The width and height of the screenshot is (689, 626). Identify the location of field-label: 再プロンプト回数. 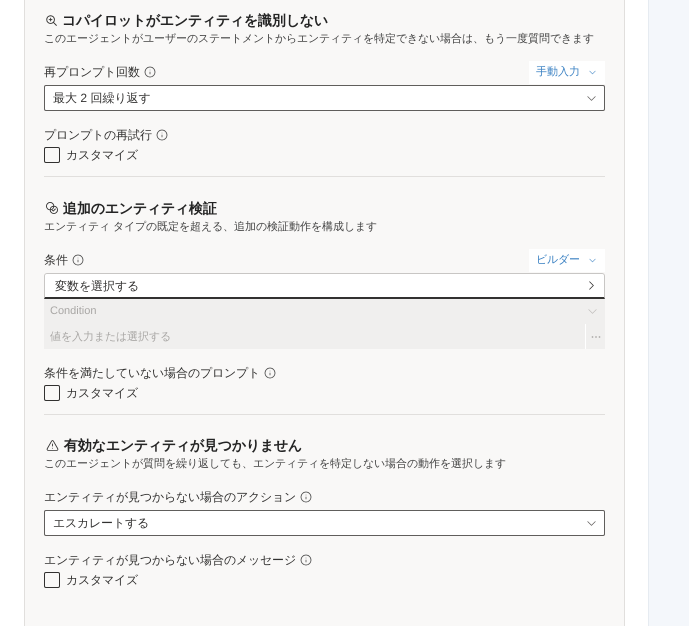
(92, 72).